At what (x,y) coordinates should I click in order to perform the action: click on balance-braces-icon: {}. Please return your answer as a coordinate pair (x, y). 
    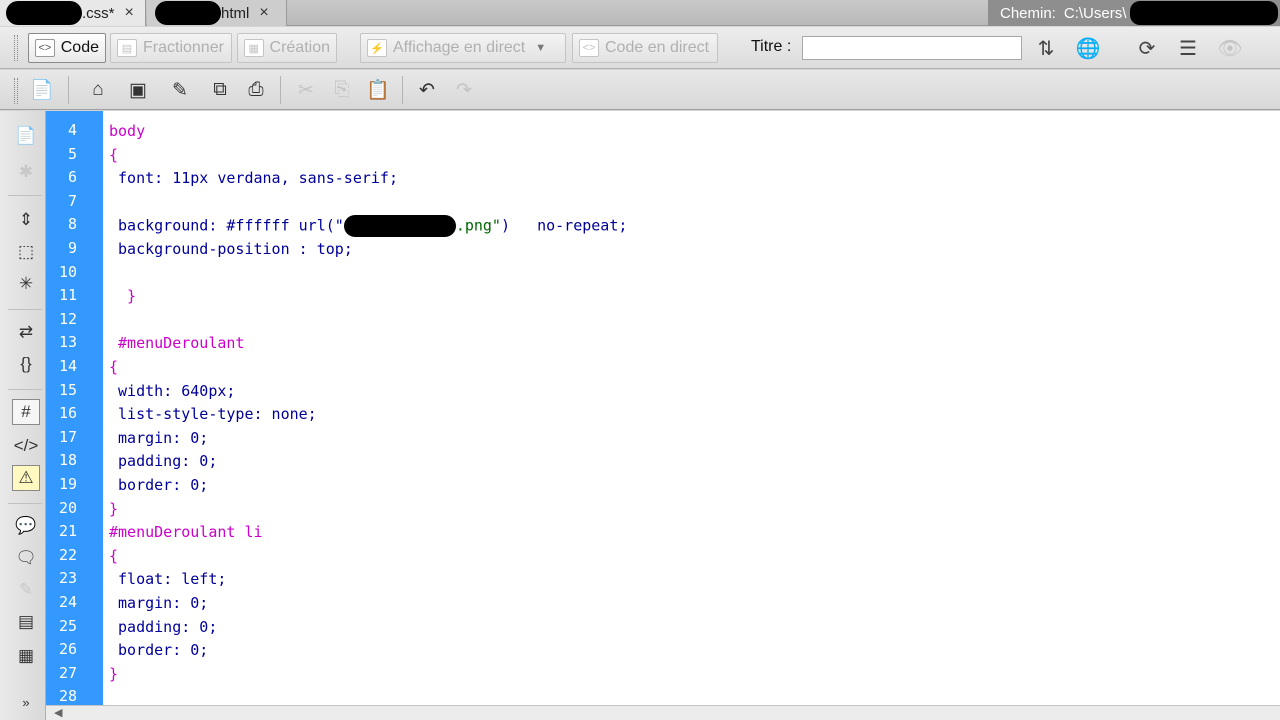
    Looking at the image, I should click on (26, 364).